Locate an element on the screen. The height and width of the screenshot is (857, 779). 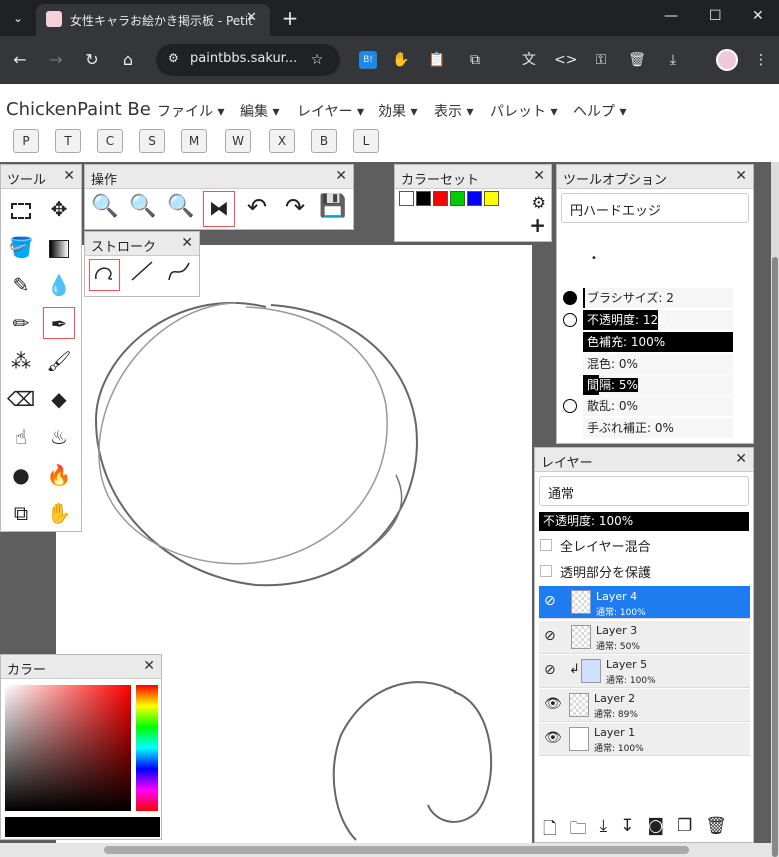
water-drop-icon: 💧 is located at coordinates (59, 285).